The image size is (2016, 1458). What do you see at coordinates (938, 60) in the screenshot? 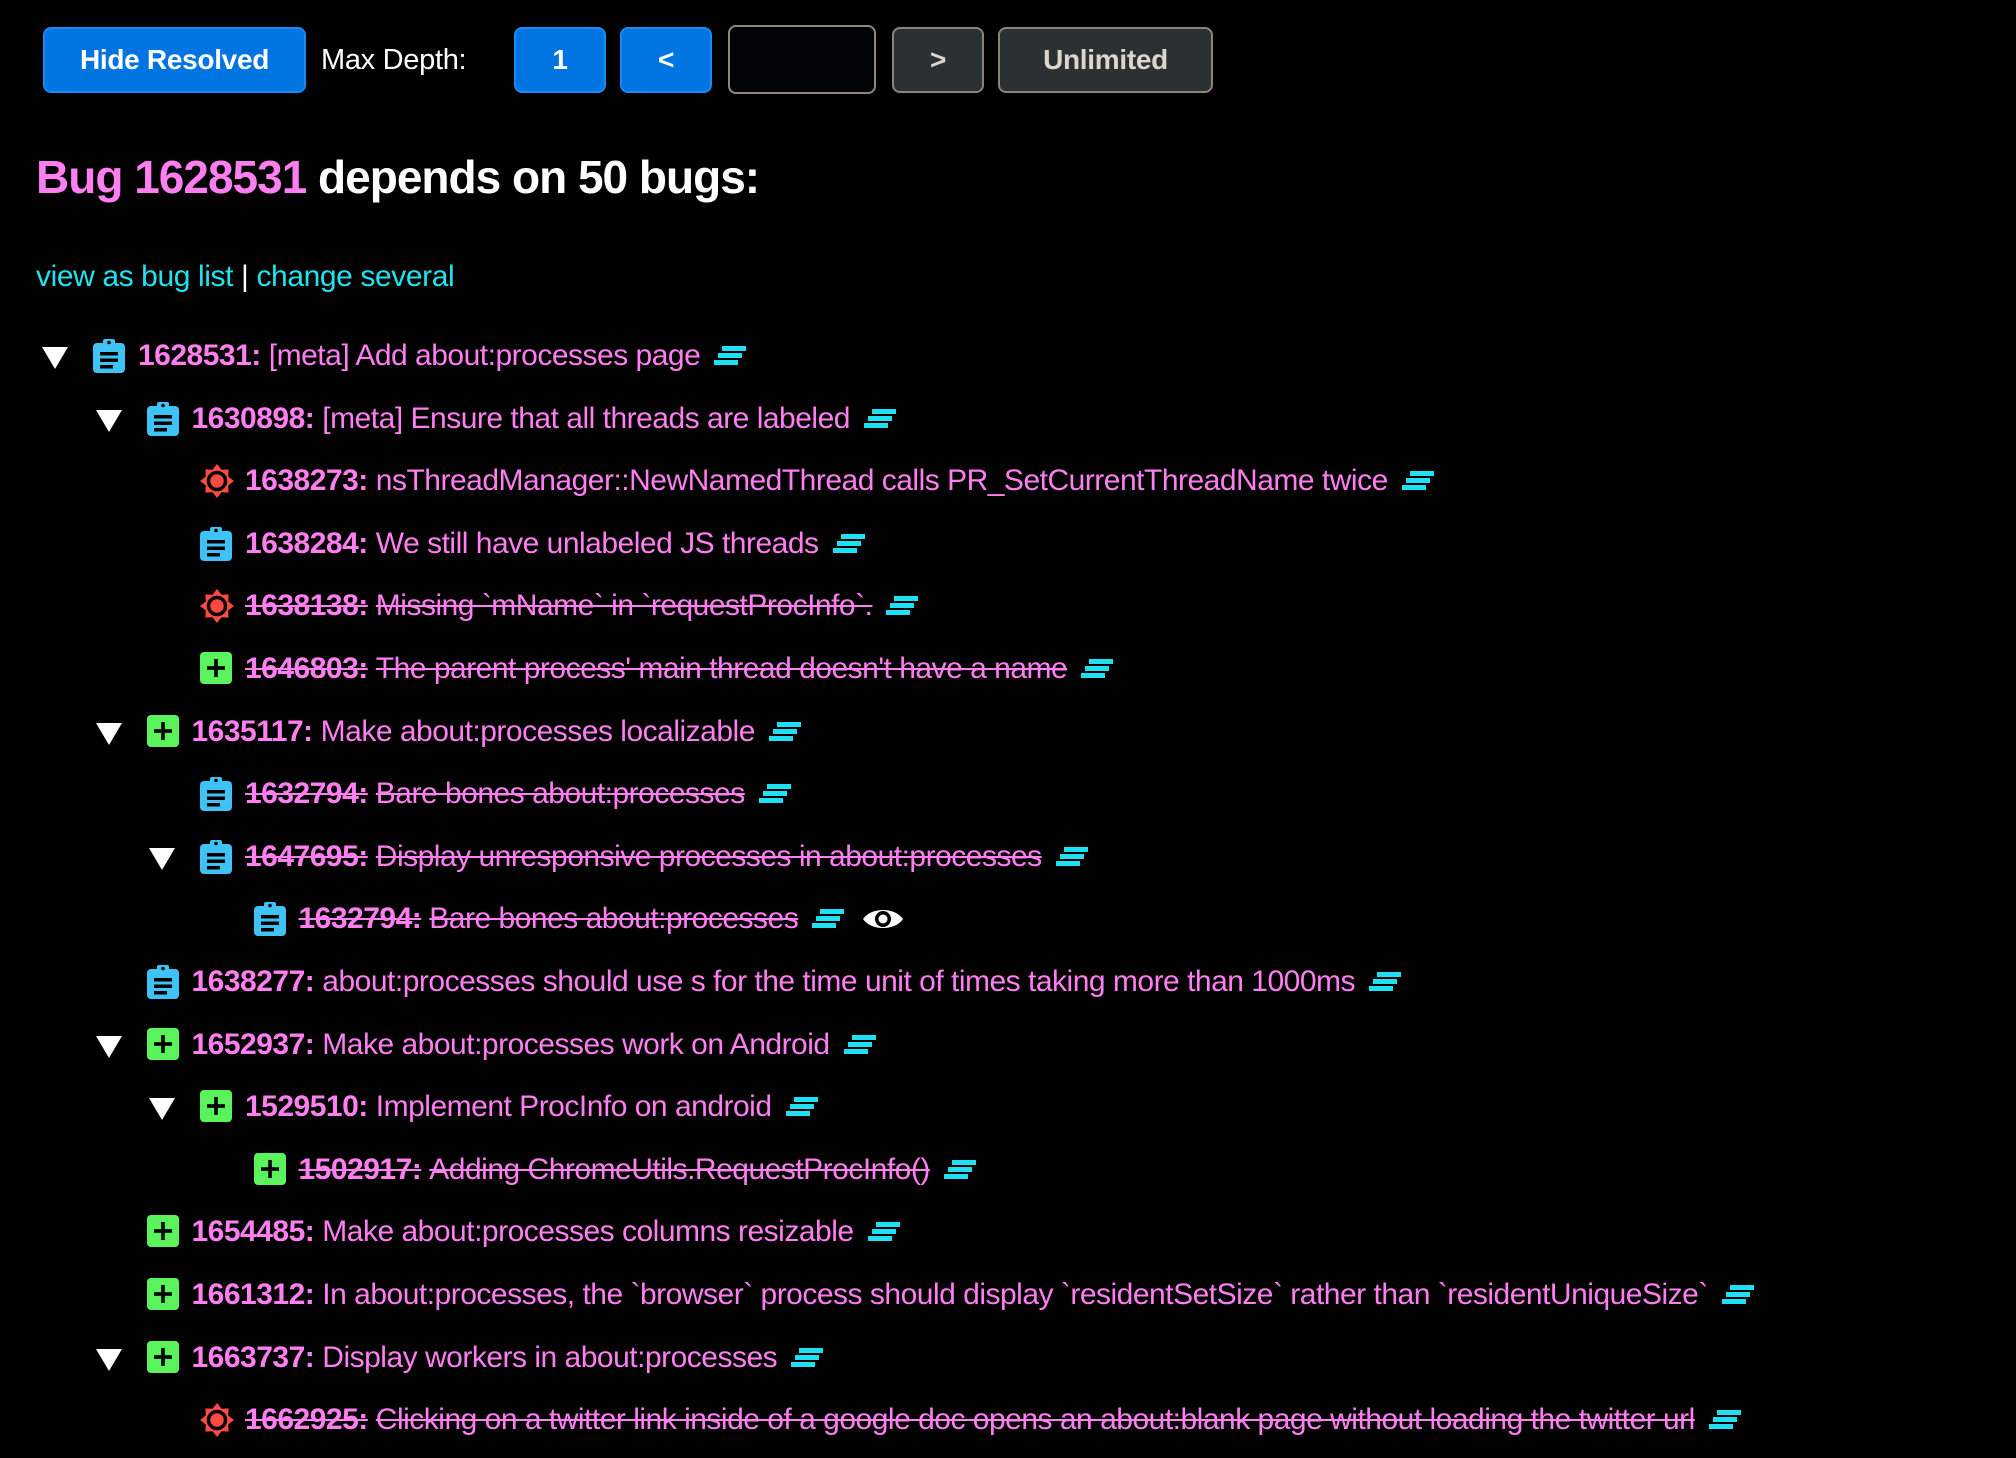
I see `depth-increase-button: >` at bounding box center [938, 60].